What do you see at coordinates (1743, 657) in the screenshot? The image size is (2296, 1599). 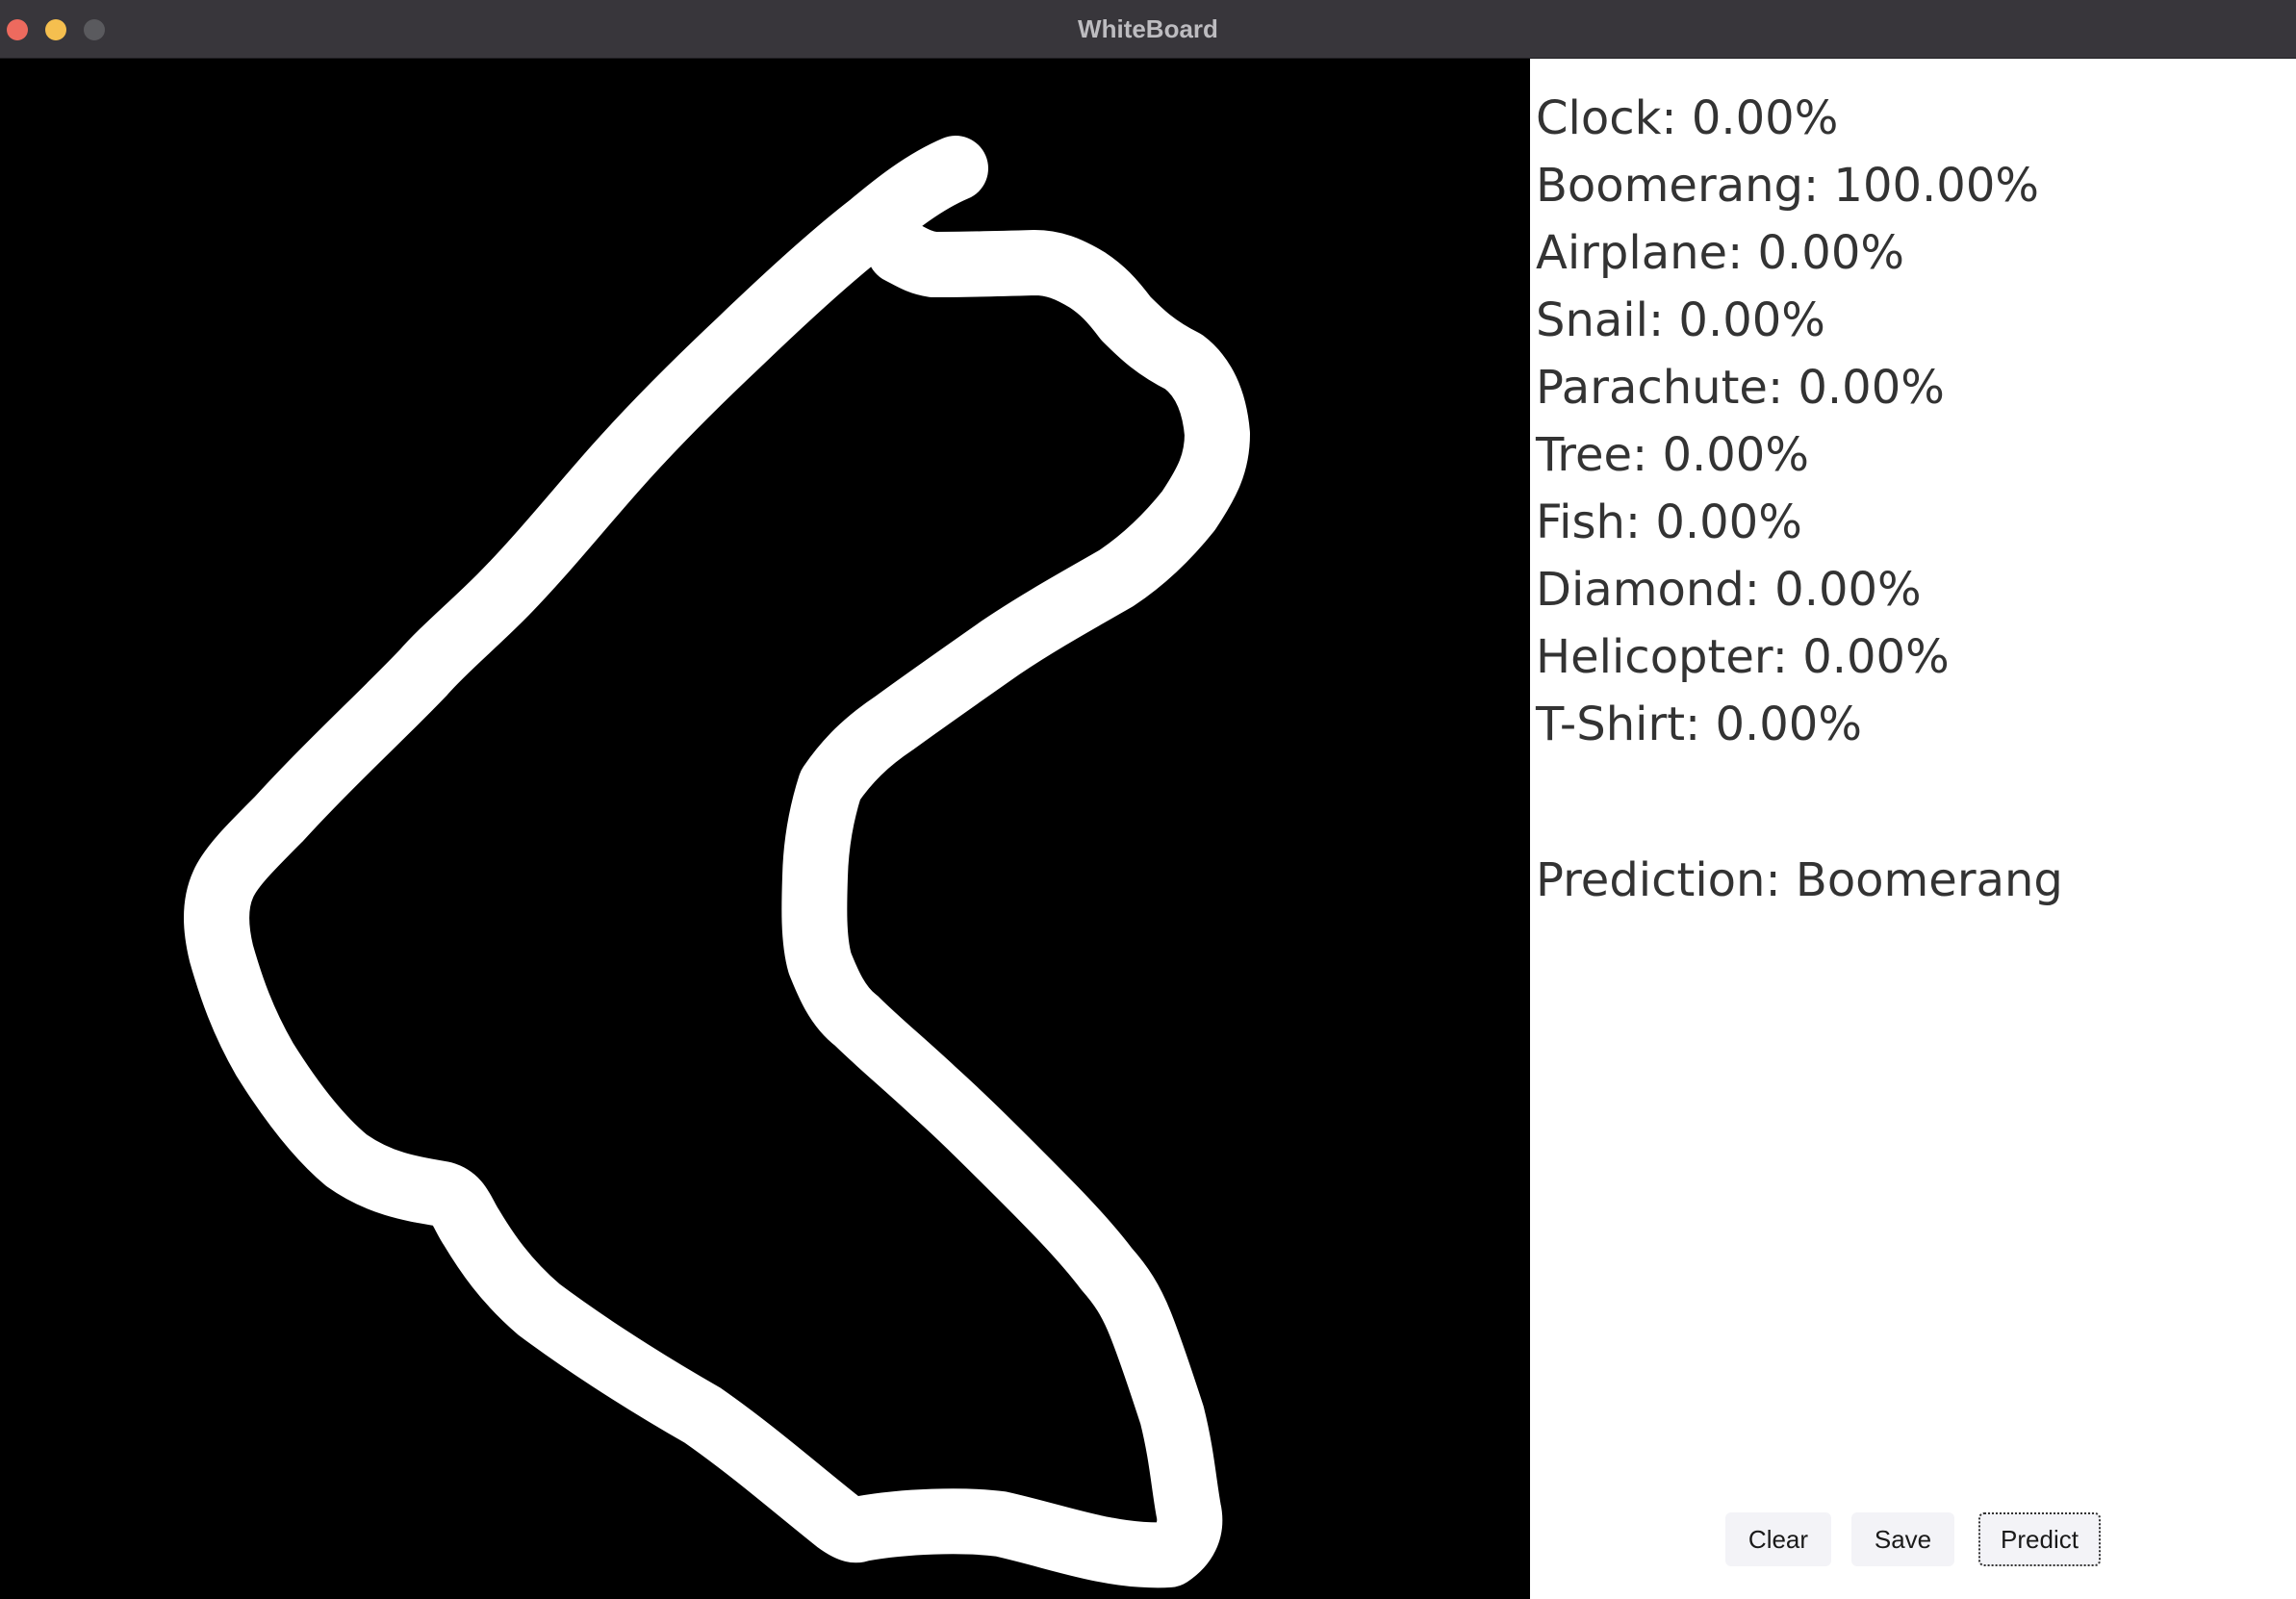 I see `probability-helicopter: Helicopter: 0.00%` at bounding box center [1743, 657].